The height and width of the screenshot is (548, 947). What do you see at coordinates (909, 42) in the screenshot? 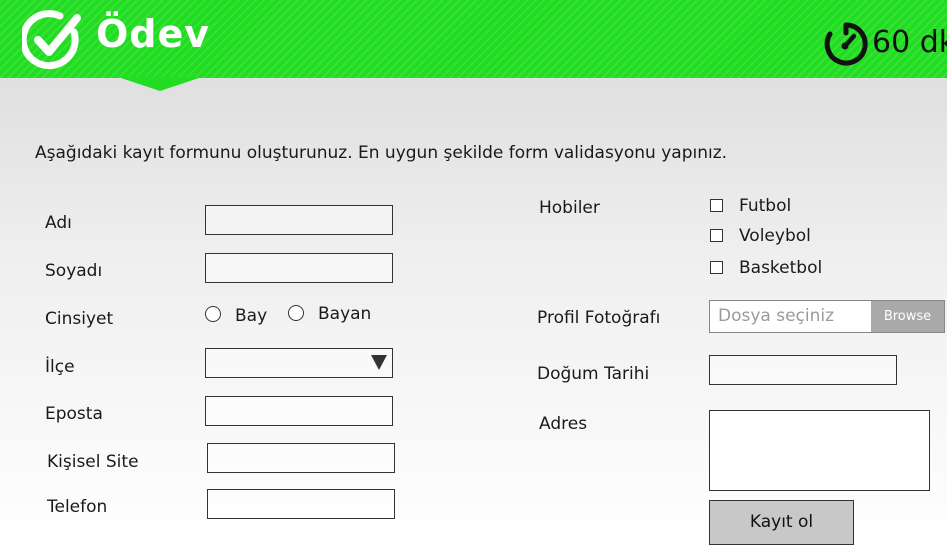
I see `timer-label: 60 dk` at bounding box center [909, 42].